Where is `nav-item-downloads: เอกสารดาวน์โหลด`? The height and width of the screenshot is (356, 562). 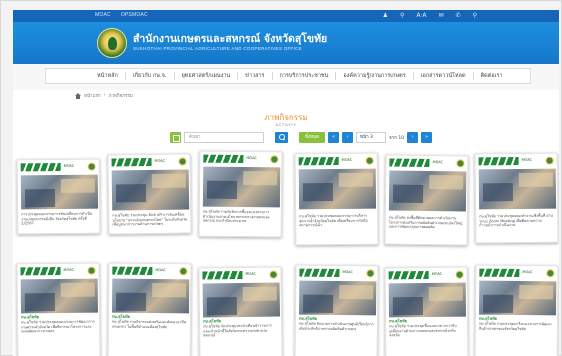
nav-item-downloads: เอกสารดาวน์โหลด is located at coordinates (444, 76).